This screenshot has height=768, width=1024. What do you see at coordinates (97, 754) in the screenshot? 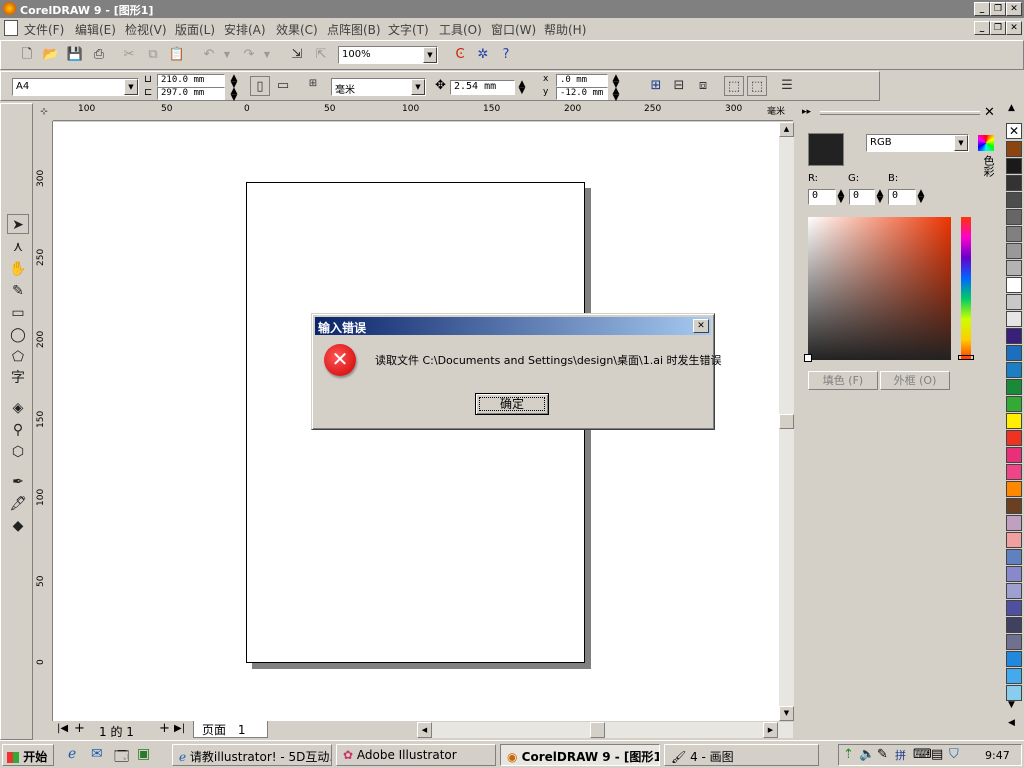
I see `quicklaunch-outlook-icon: ✉` at bounding box center [97, 754].